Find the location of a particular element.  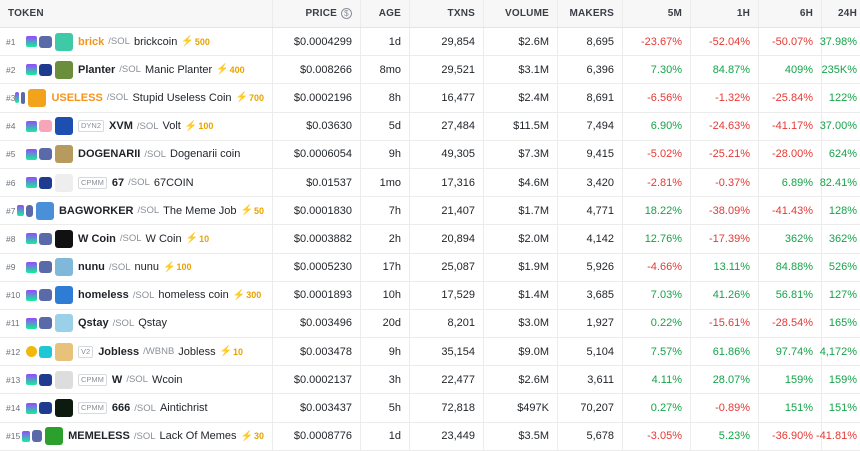

boost-badge: ⚡ 50 is located at coordinates (252, 210).